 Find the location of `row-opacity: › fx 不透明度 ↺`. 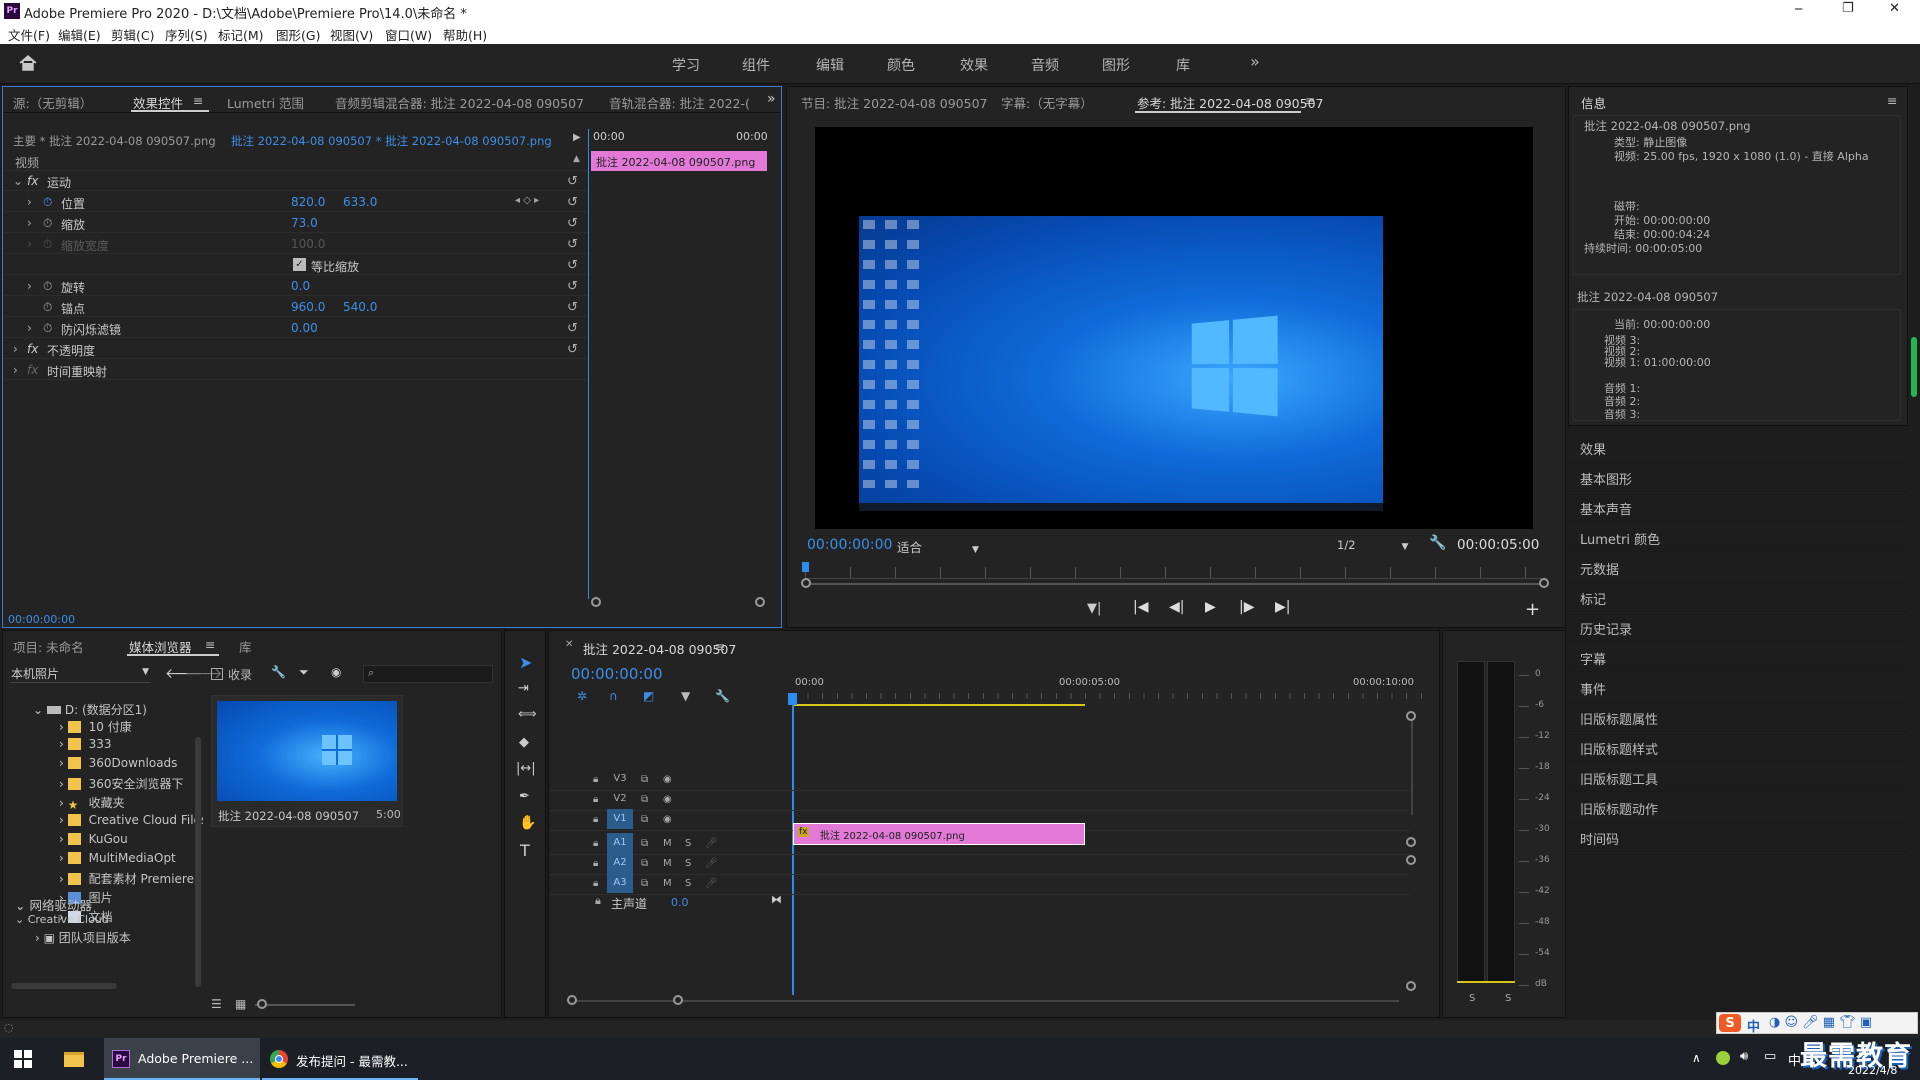

row-opacity: › fx 不透明度 ↺ is located at coordinates (295, 349).